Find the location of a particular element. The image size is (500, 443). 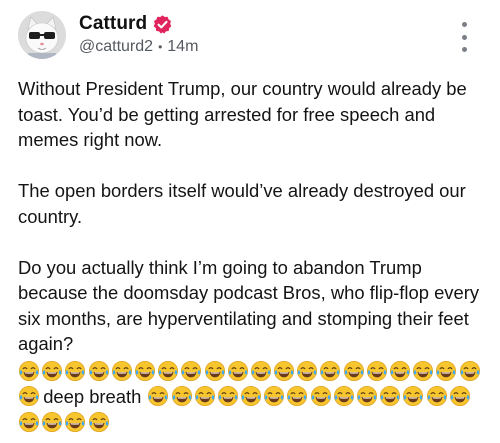

author-meta: @catturd2 • 14m is located at coordinates (138, 47).